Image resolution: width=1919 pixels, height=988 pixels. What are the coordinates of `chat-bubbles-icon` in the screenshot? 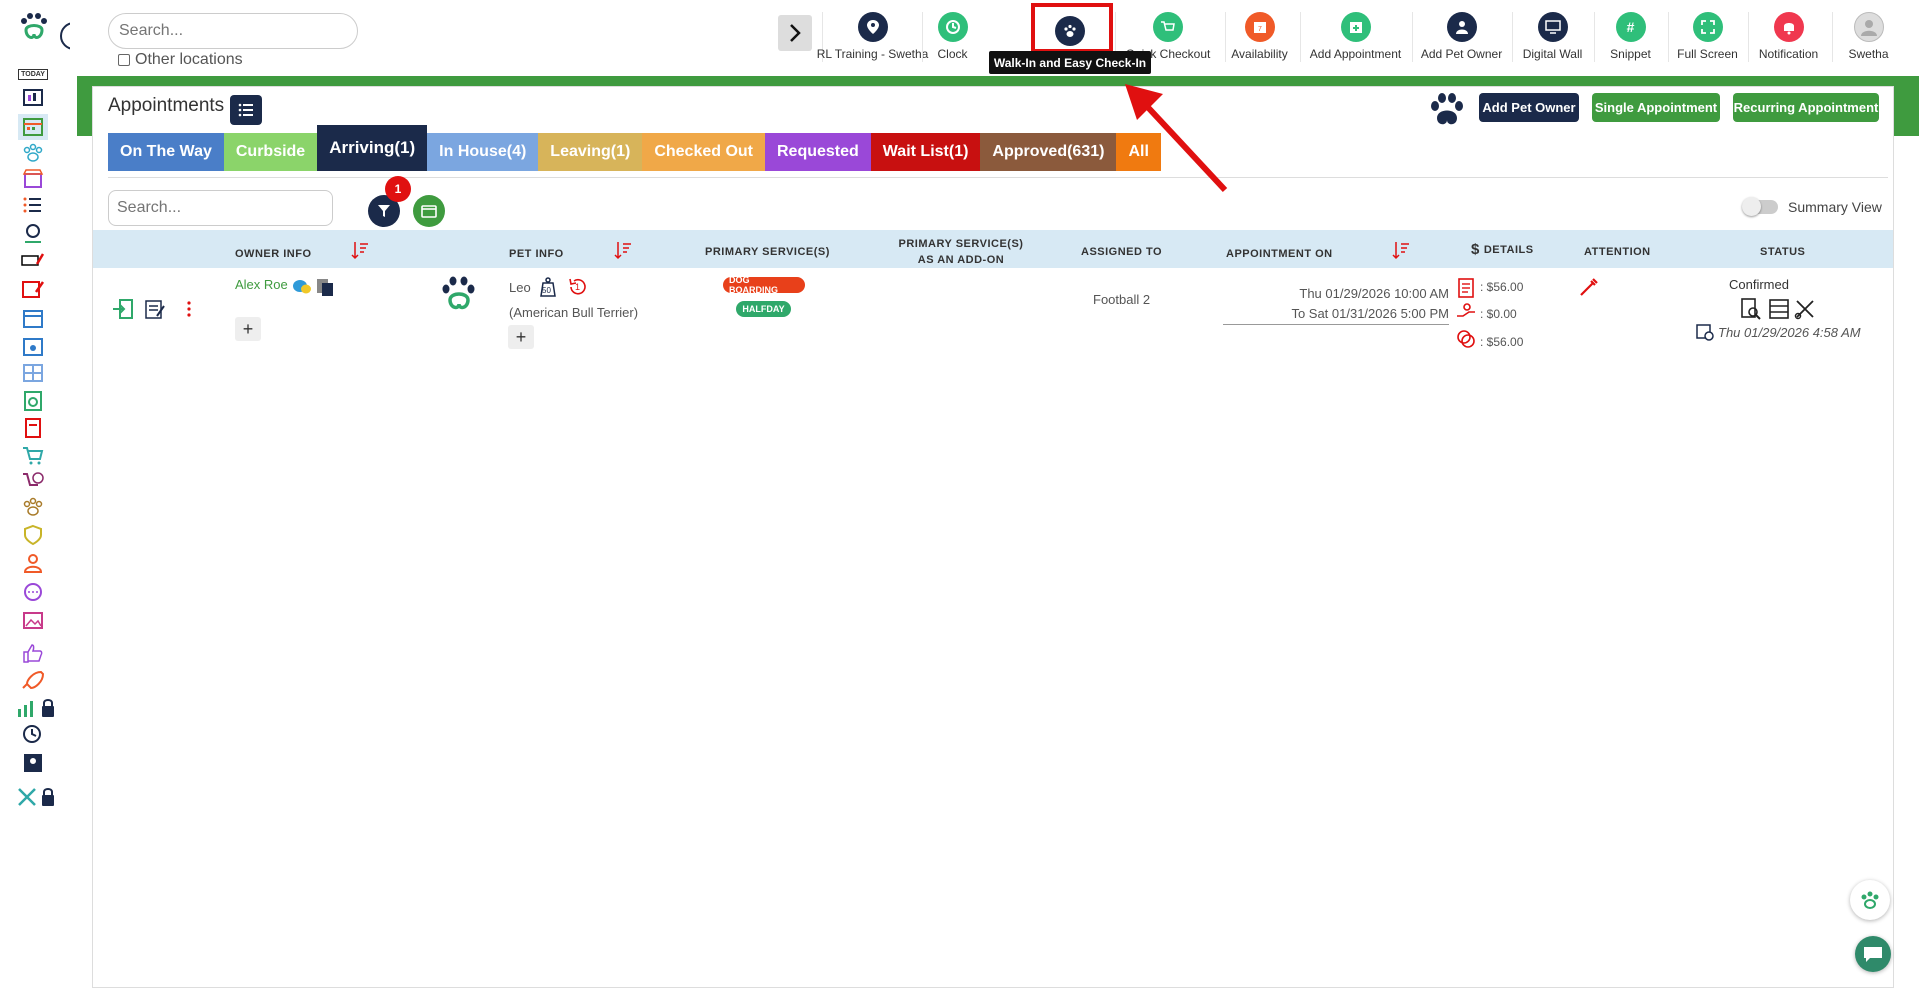 It's located at (302, 287).